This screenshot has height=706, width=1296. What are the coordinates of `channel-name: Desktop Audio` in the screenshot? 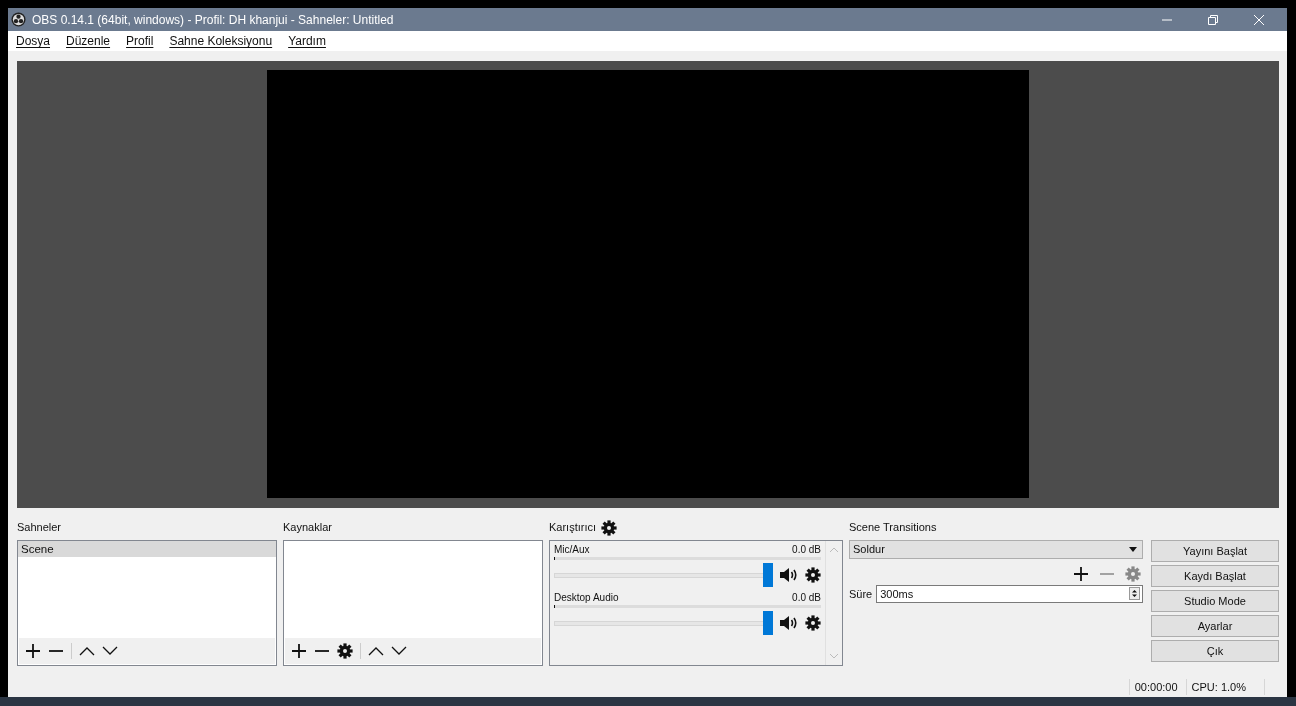 It's located at (586, 597).